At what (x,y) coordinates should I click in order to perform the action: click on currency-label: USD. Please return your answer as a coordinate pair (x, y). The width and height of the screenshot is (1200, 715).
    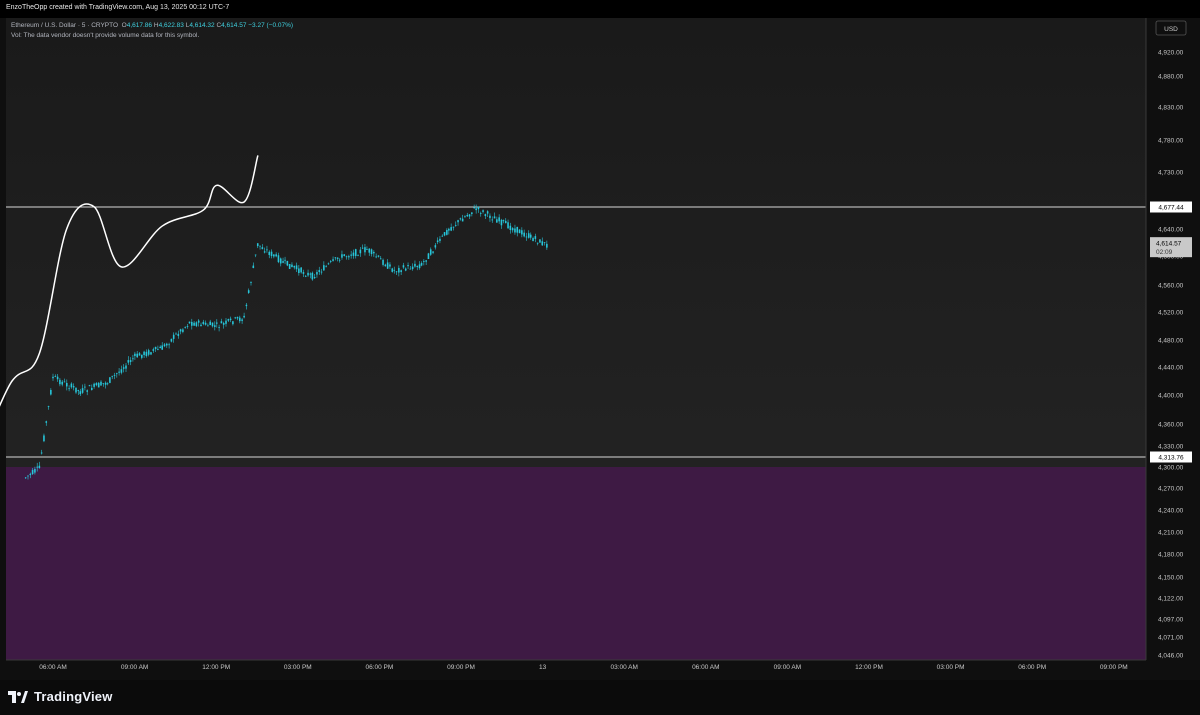
    Looking at the image, I should click on (1171, 29).